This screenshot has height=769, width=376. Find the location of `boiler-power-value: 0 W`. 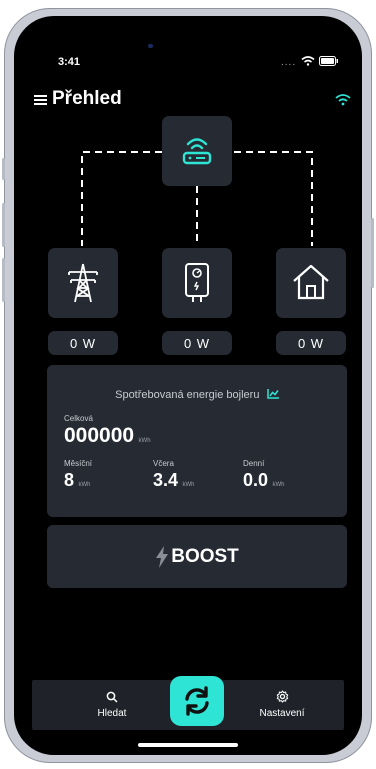

boiler-power-value: 0 W is located at coordinates (197, 343).